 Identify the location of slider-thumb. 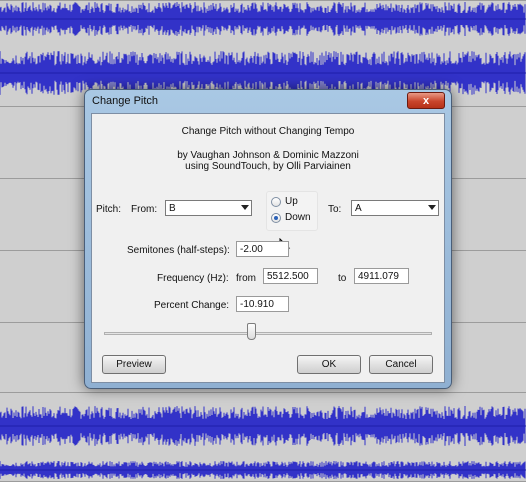
(251, 331).